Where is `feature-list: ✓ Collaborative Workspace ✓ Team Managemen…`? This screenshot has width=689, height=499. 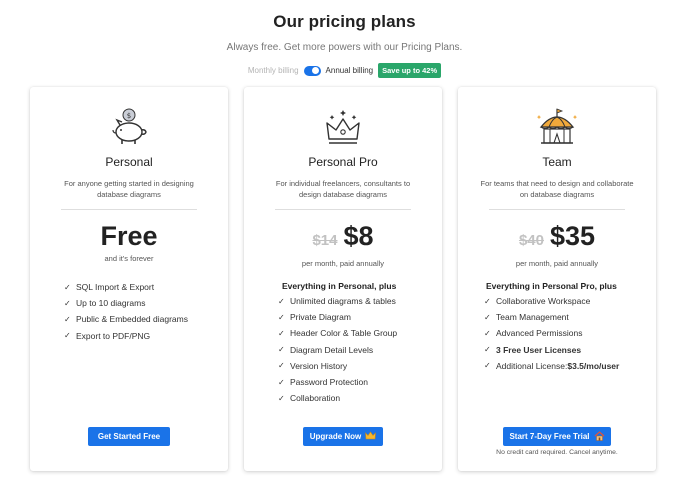
feature-list: ✓ Collaborative Workspace ✓ Team Managemen… is located at coordinates (564, 333).